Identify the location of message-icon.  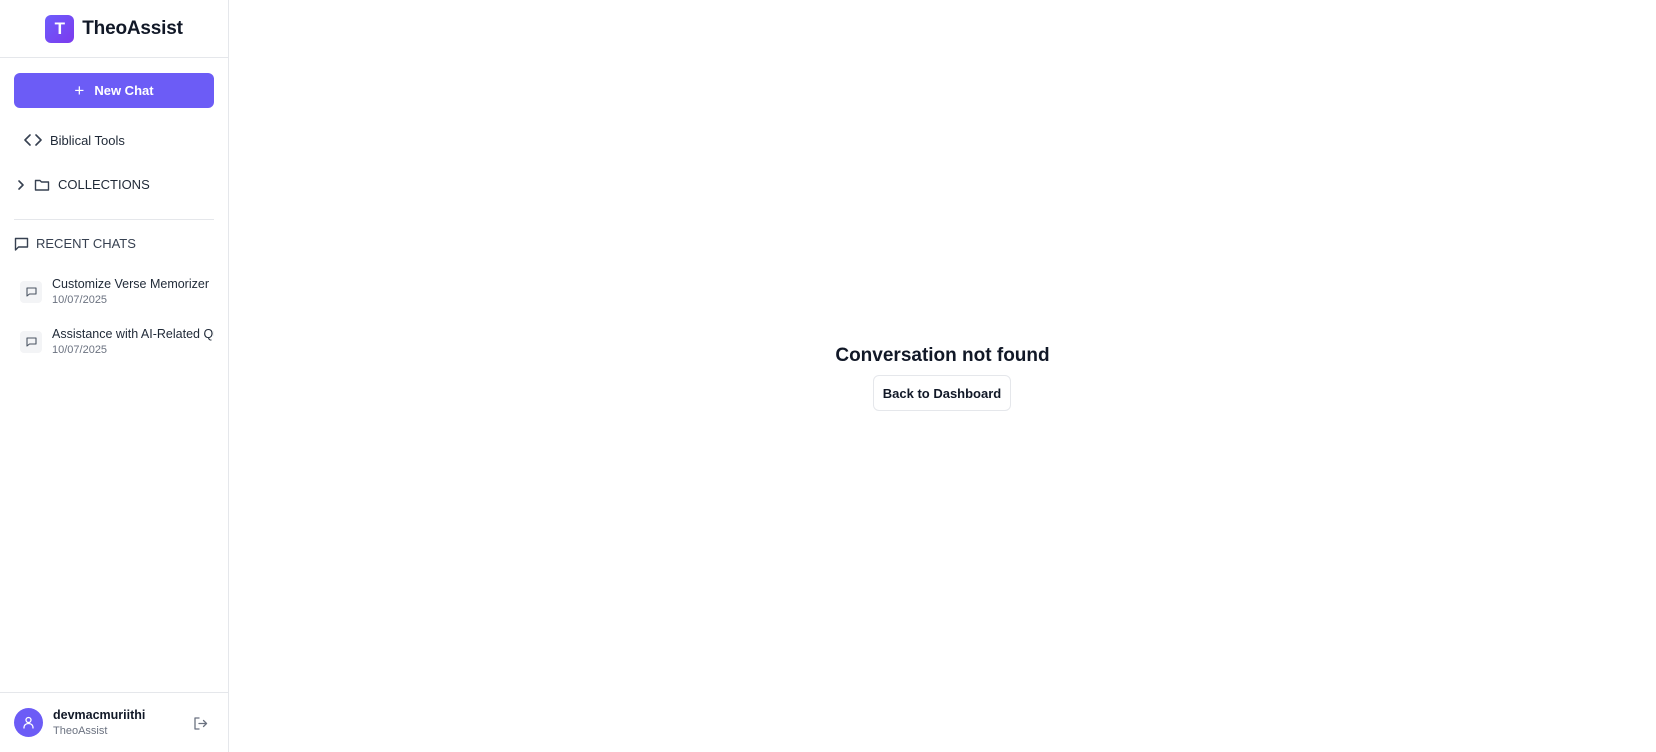
(21, 244).